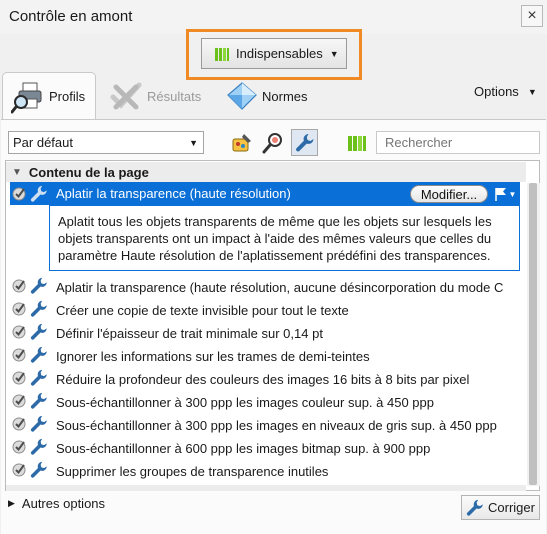 Image resolution: width=547 pixels, height=534 pixels. I want to click on magnifier-icon, so click(272, 142).